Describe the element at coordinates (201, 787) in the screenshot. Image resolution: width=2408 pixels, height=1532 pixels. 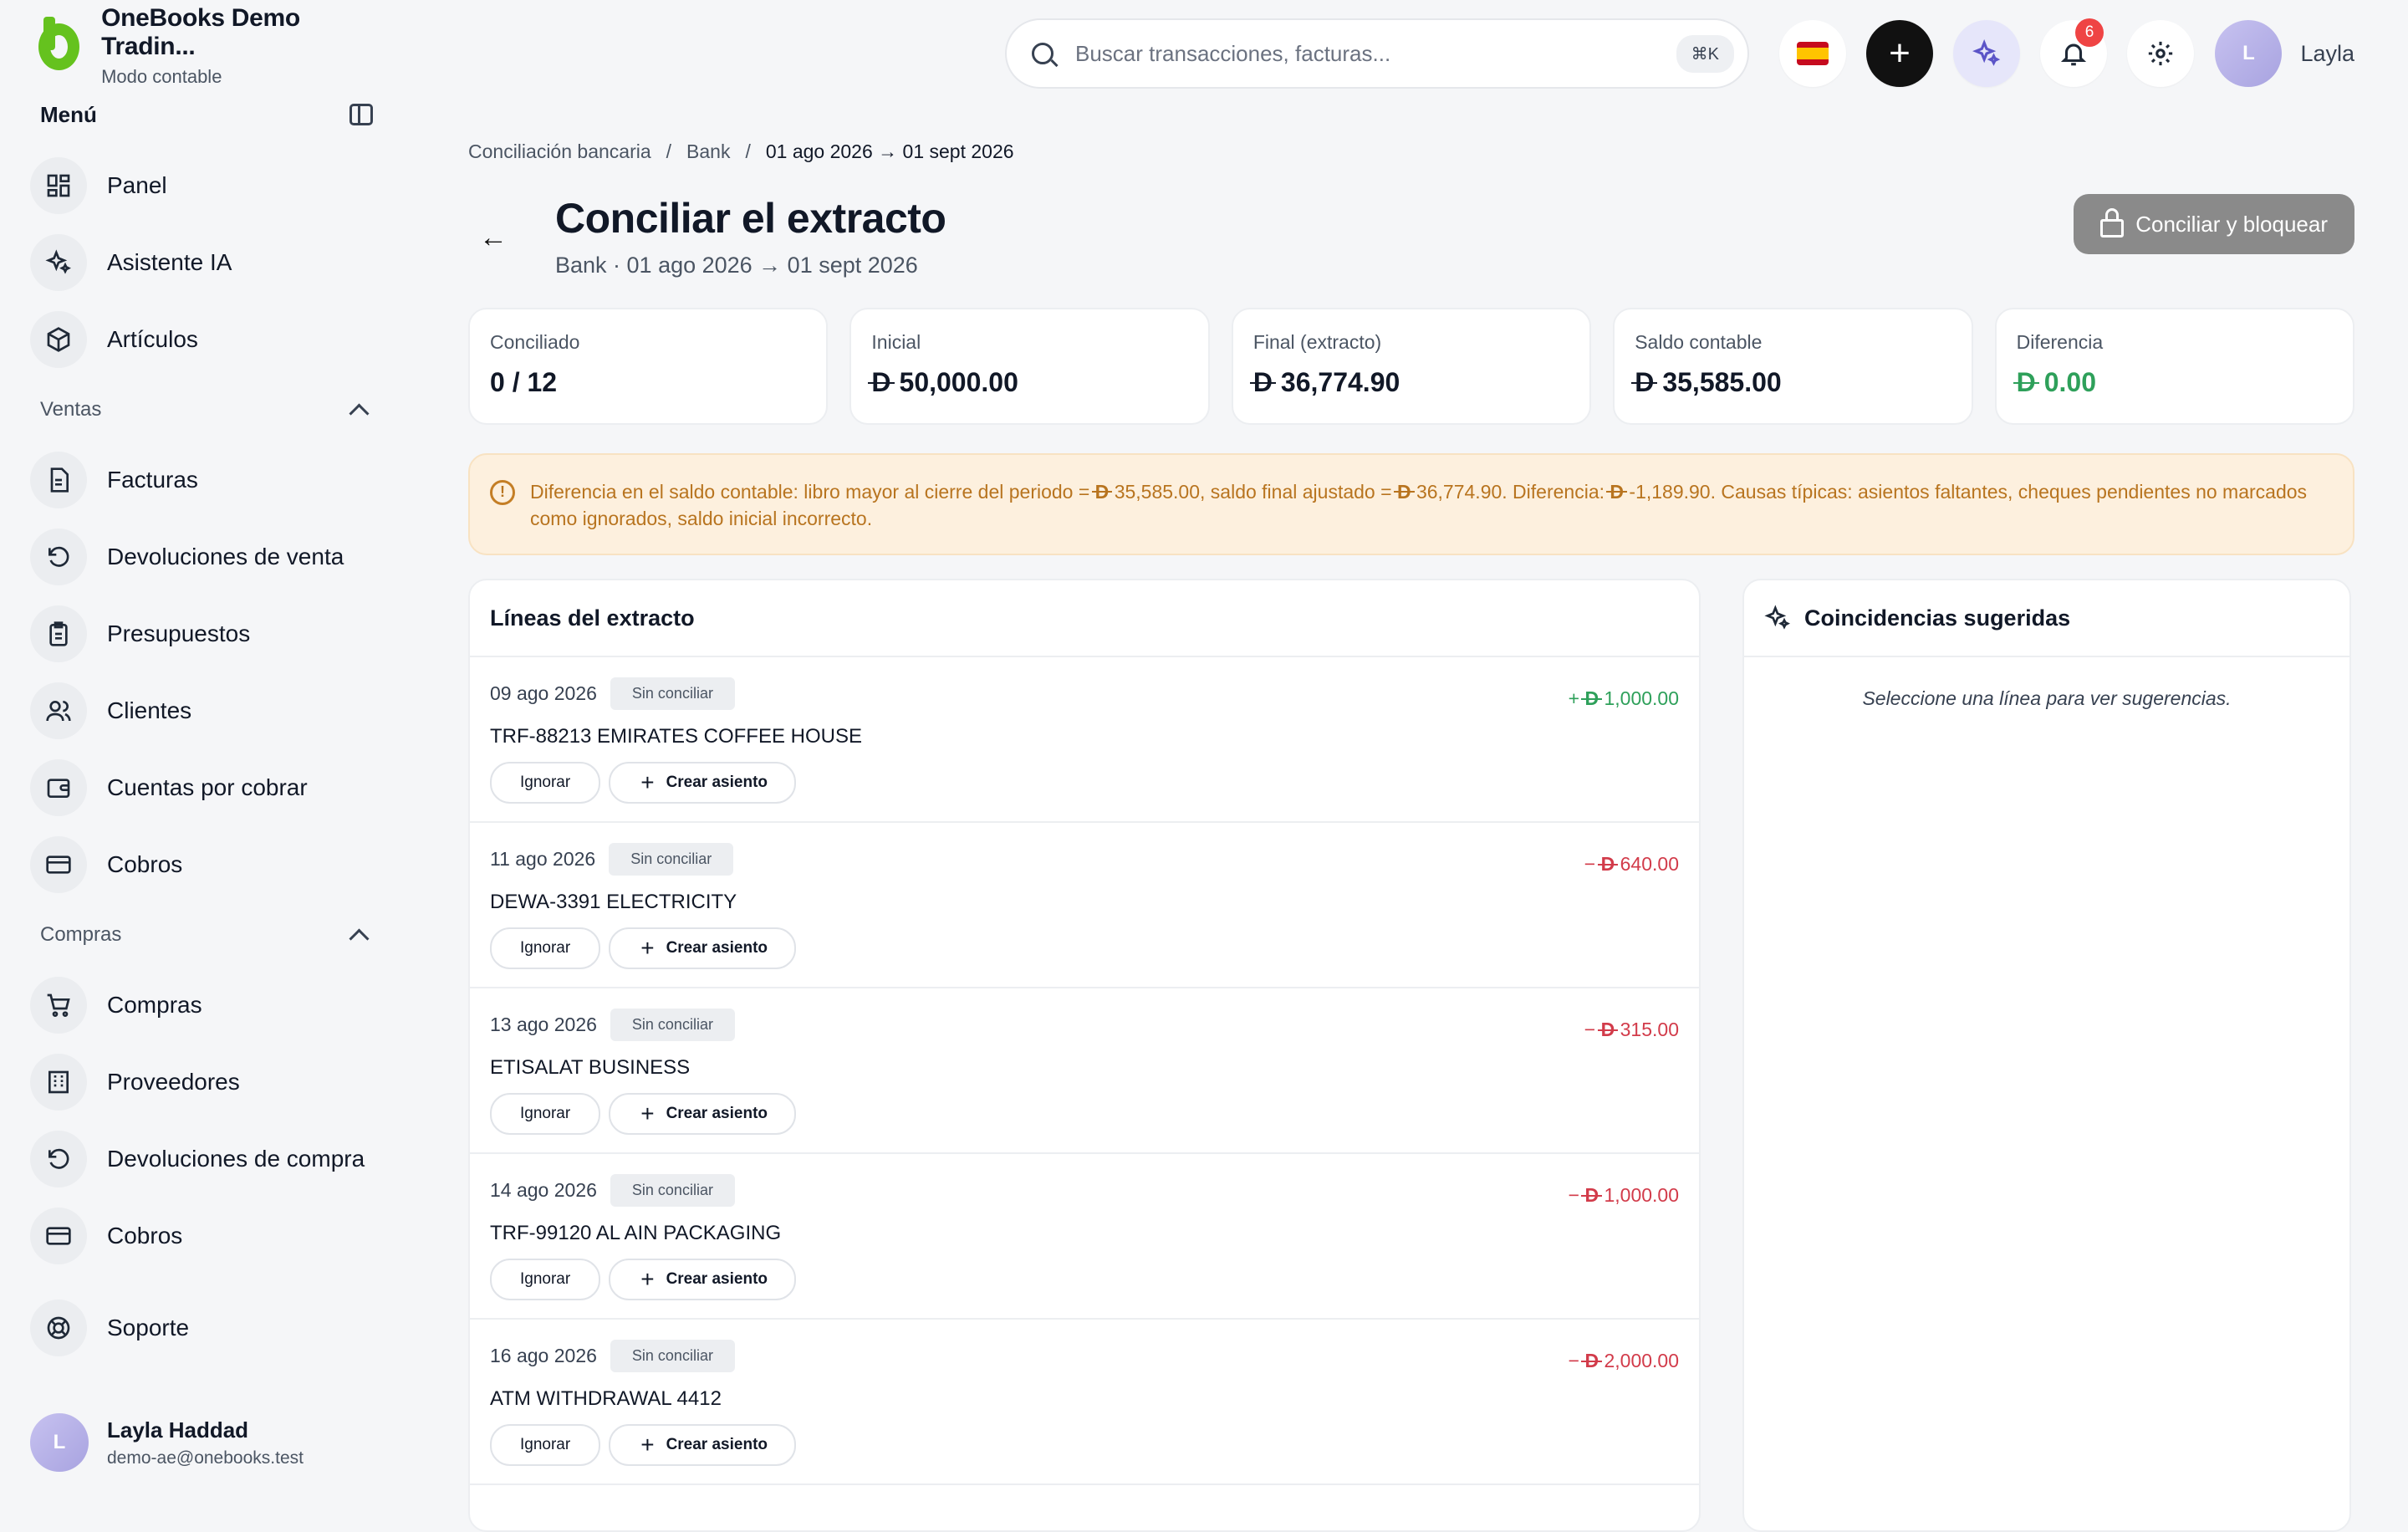
I see `sidebar-item-receivables: Cuentas por cobrar` at that location.